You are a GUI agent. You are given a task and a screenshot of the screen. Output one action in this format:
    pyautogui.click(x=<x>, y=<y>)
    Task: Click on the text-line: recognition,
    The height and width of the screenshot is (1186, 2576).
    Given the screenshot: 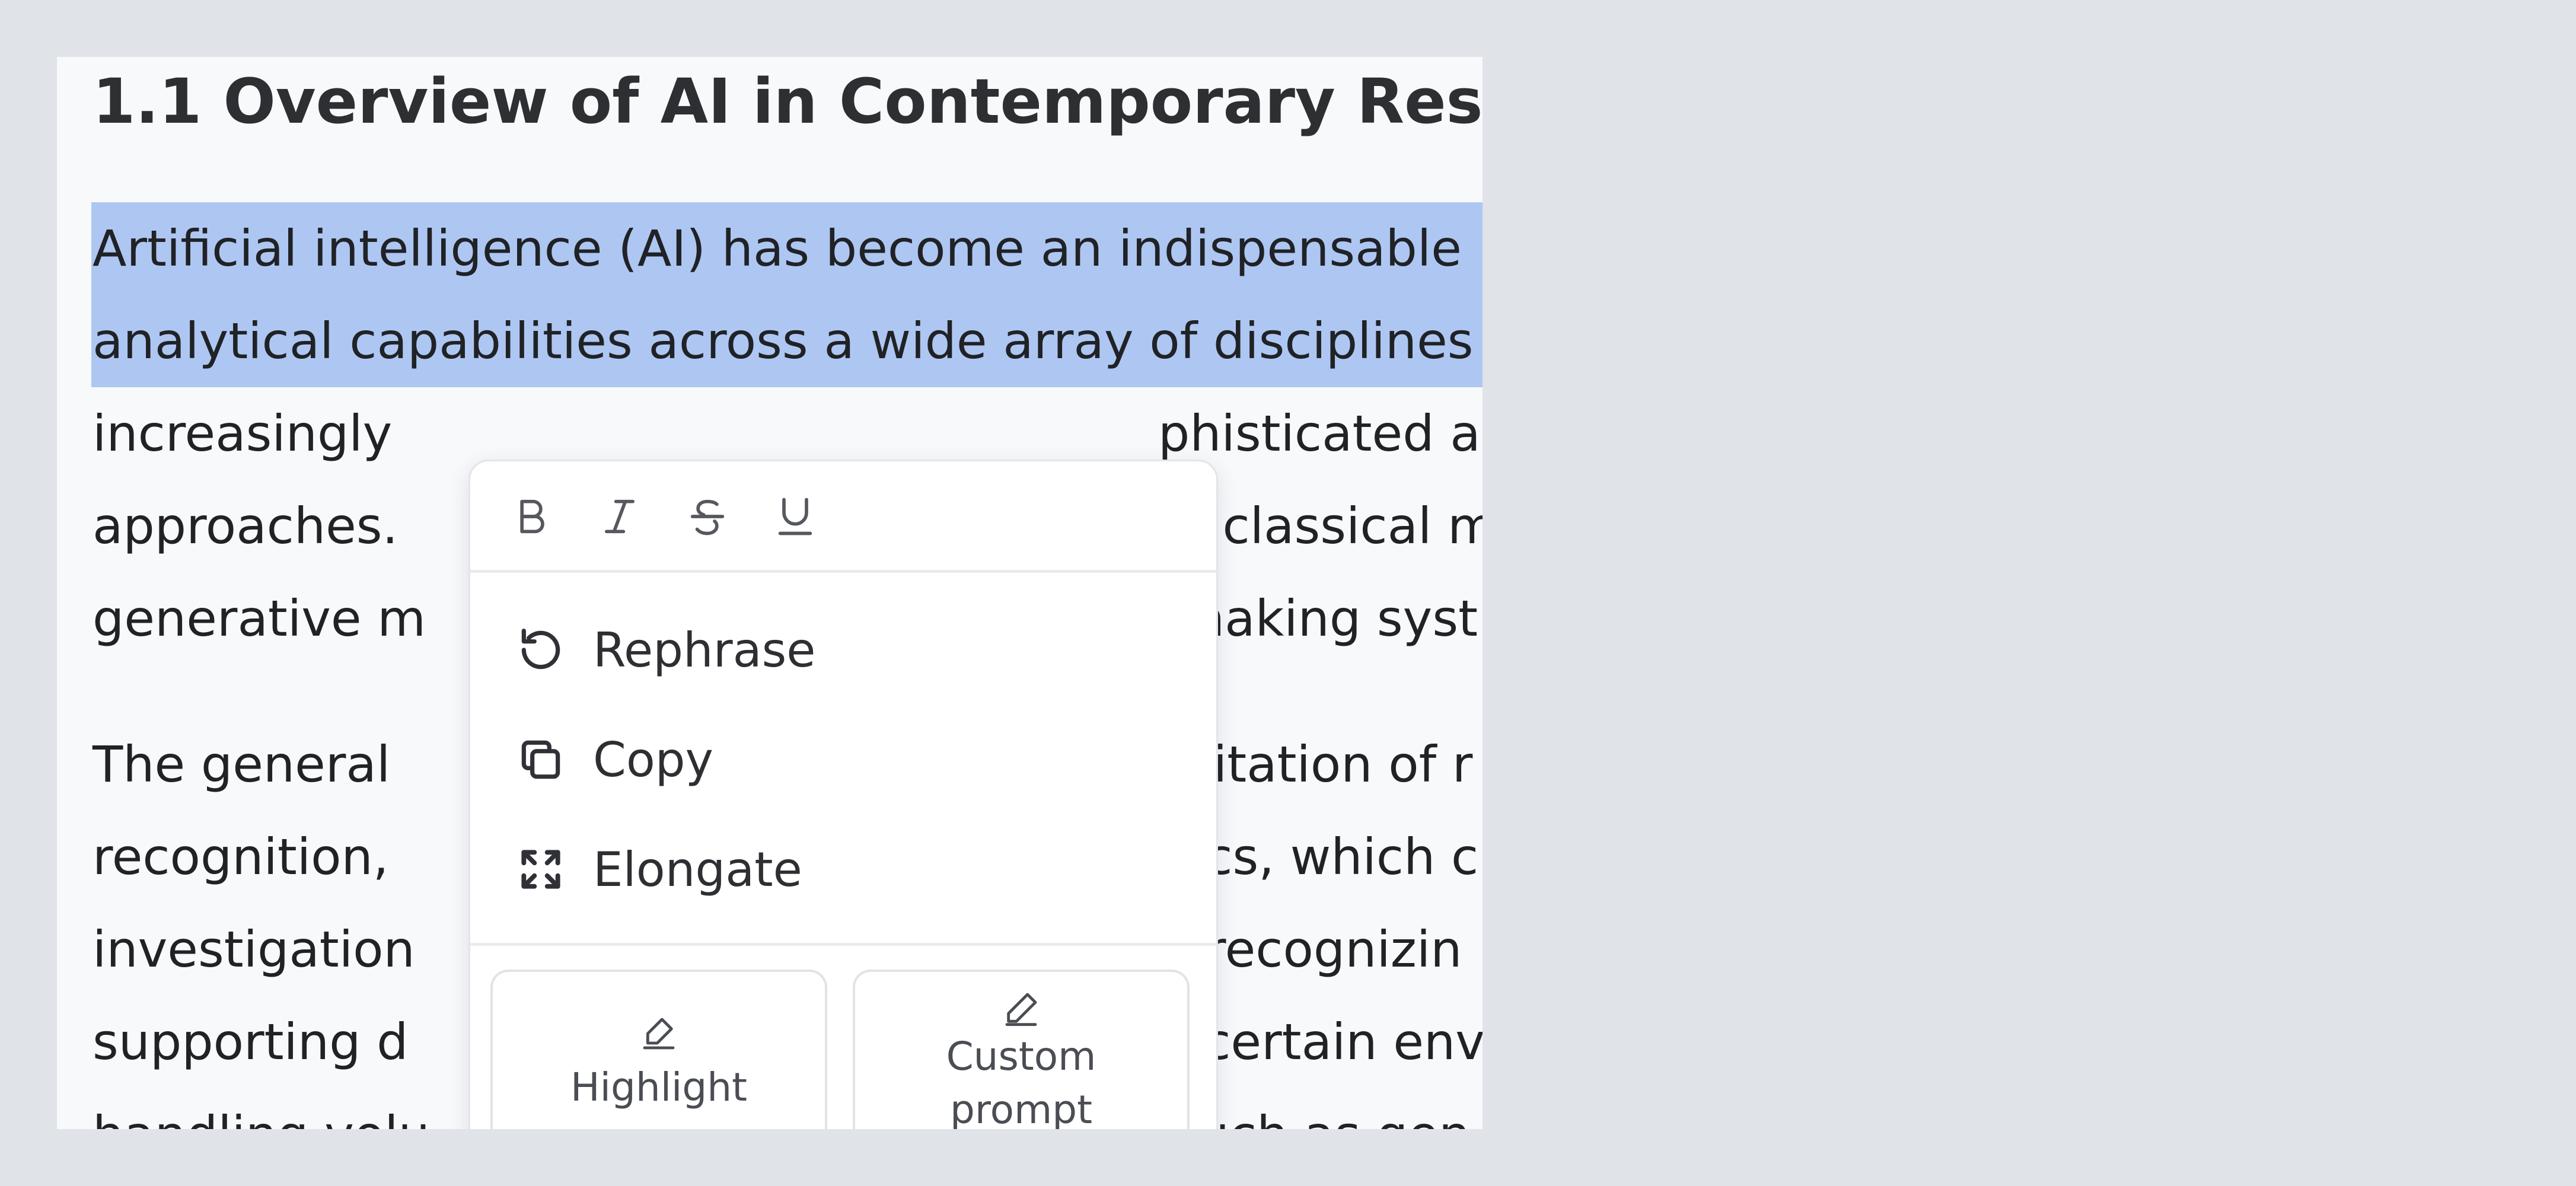 What is the action you would take?
    pyautogui.click(x=241, y=857)
    